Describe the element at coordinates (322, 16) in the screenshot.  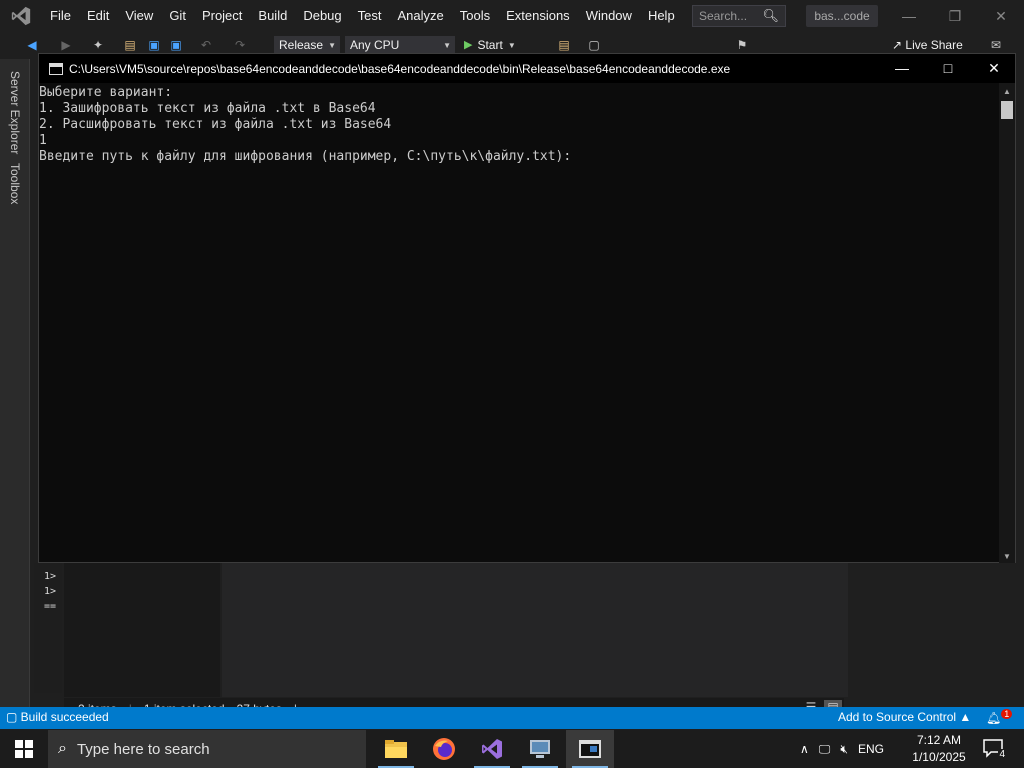
I see `menu-debug: Debug` at that location.